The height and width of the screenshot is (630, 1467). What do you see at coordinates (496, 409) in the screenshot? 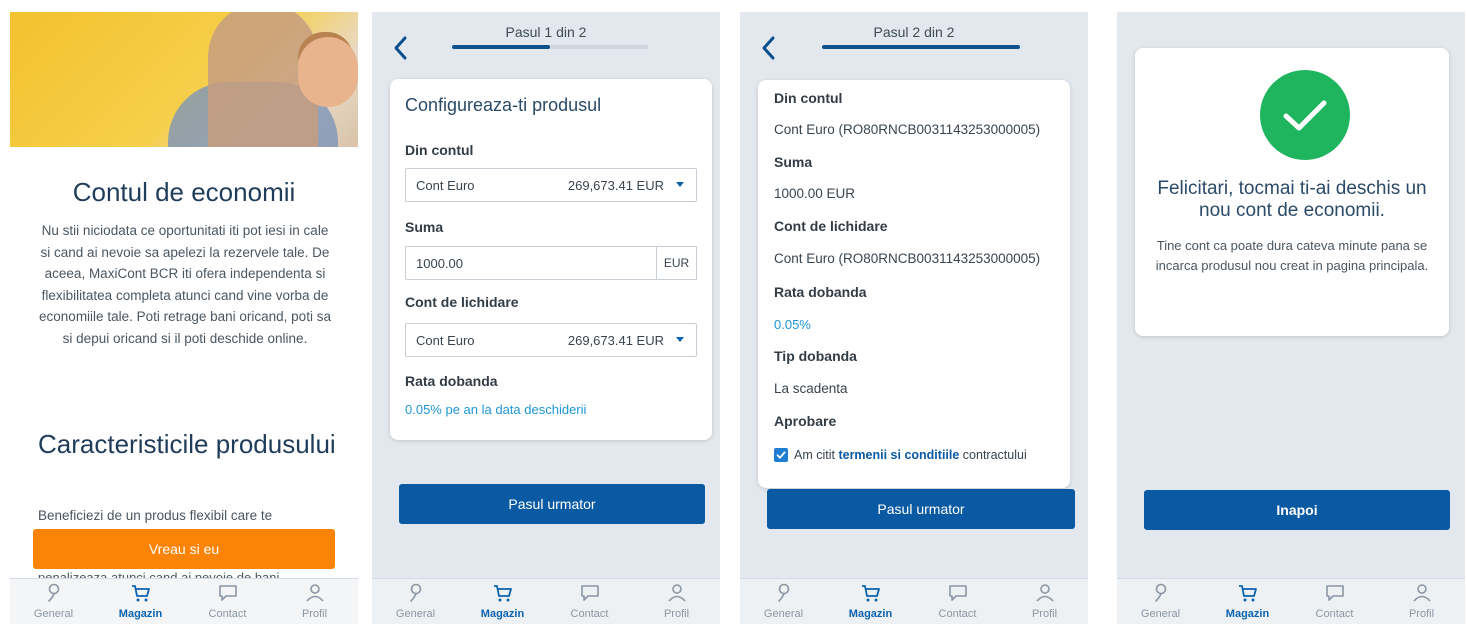
I see `interest-rate-value: 0.05% pe an la data deschiderii` at bounding box center [496, 409].